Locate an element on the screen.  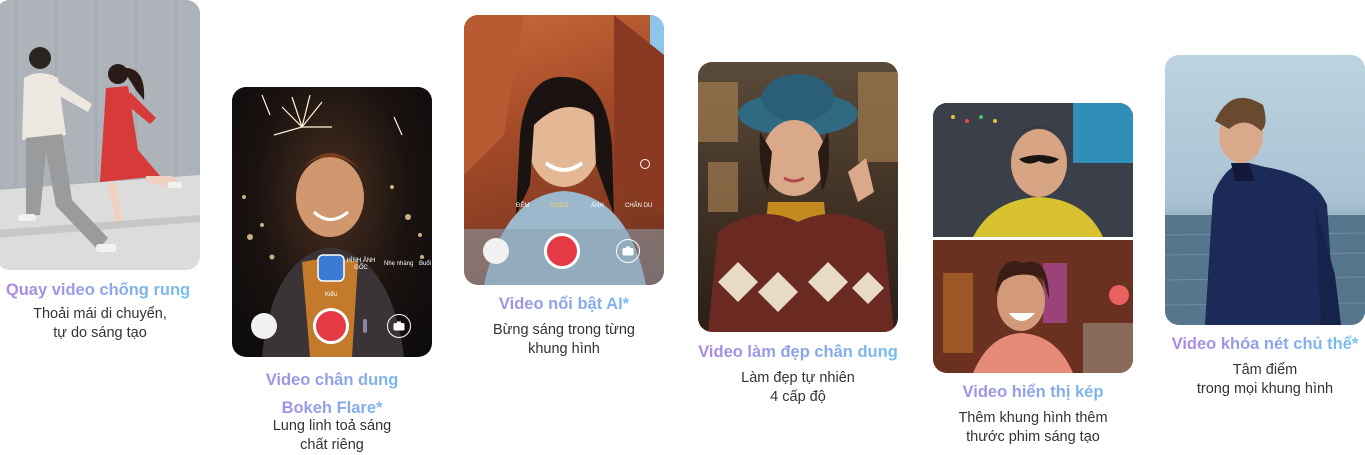
desc-line: chất riêng is located at coordinates (332, 445).